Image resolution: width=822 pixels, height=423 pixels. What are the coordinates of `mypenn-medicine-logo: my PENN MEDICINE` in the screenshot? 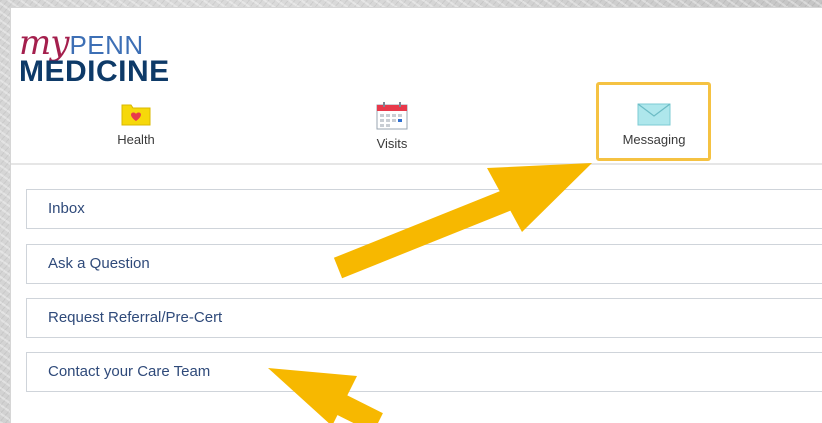 It's located at (94, 55).